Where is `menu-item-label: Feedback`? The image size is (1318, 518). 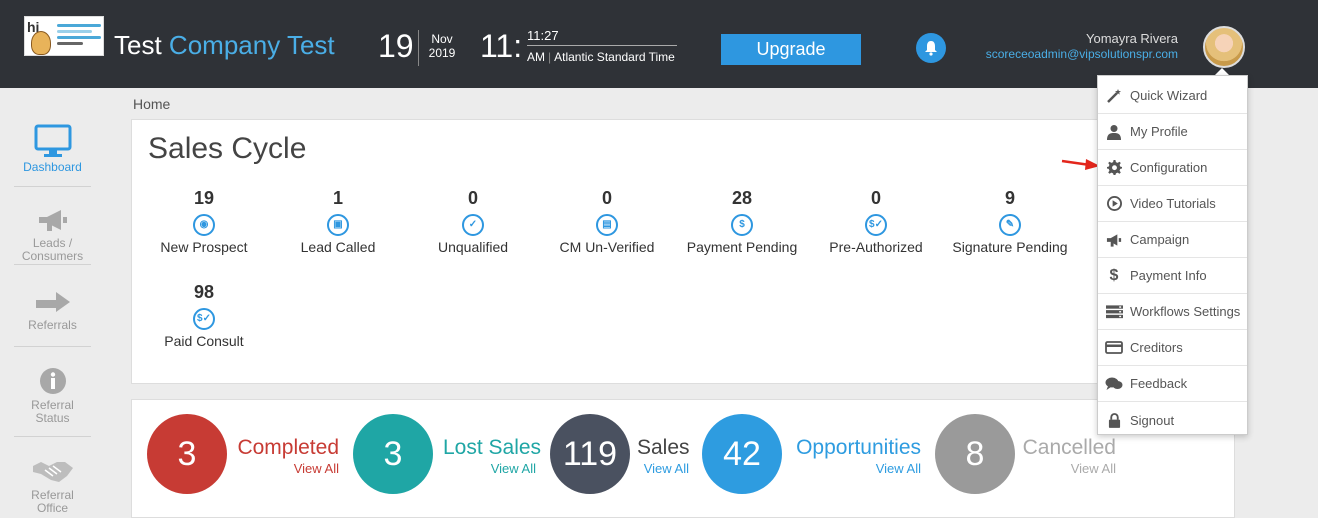
menu-item-label: Feedback is located at coordinates (1159, 383).